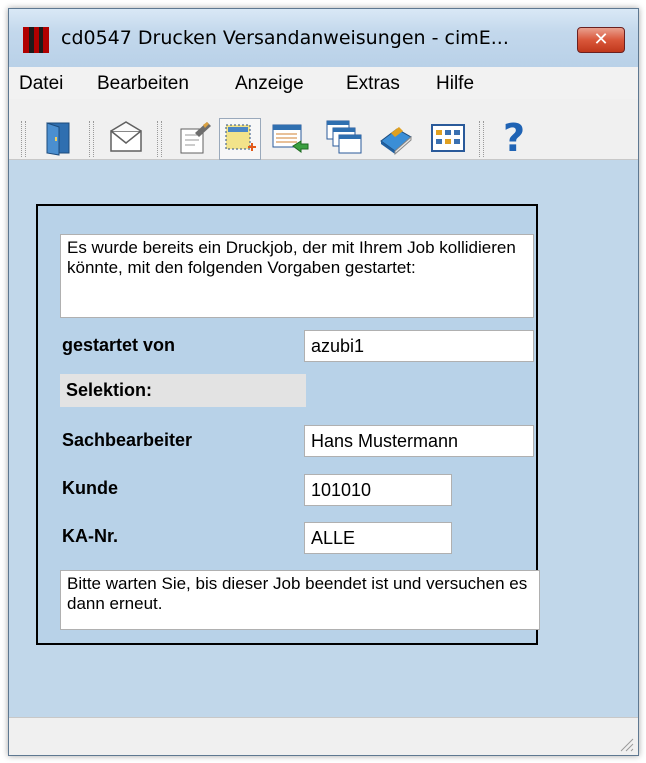 The image size is (646, 763). What do you see at coordinates (269, 84) in the screenshot?
I see `menu-anzeige: Anzeige` at bounding box center [269, 84].